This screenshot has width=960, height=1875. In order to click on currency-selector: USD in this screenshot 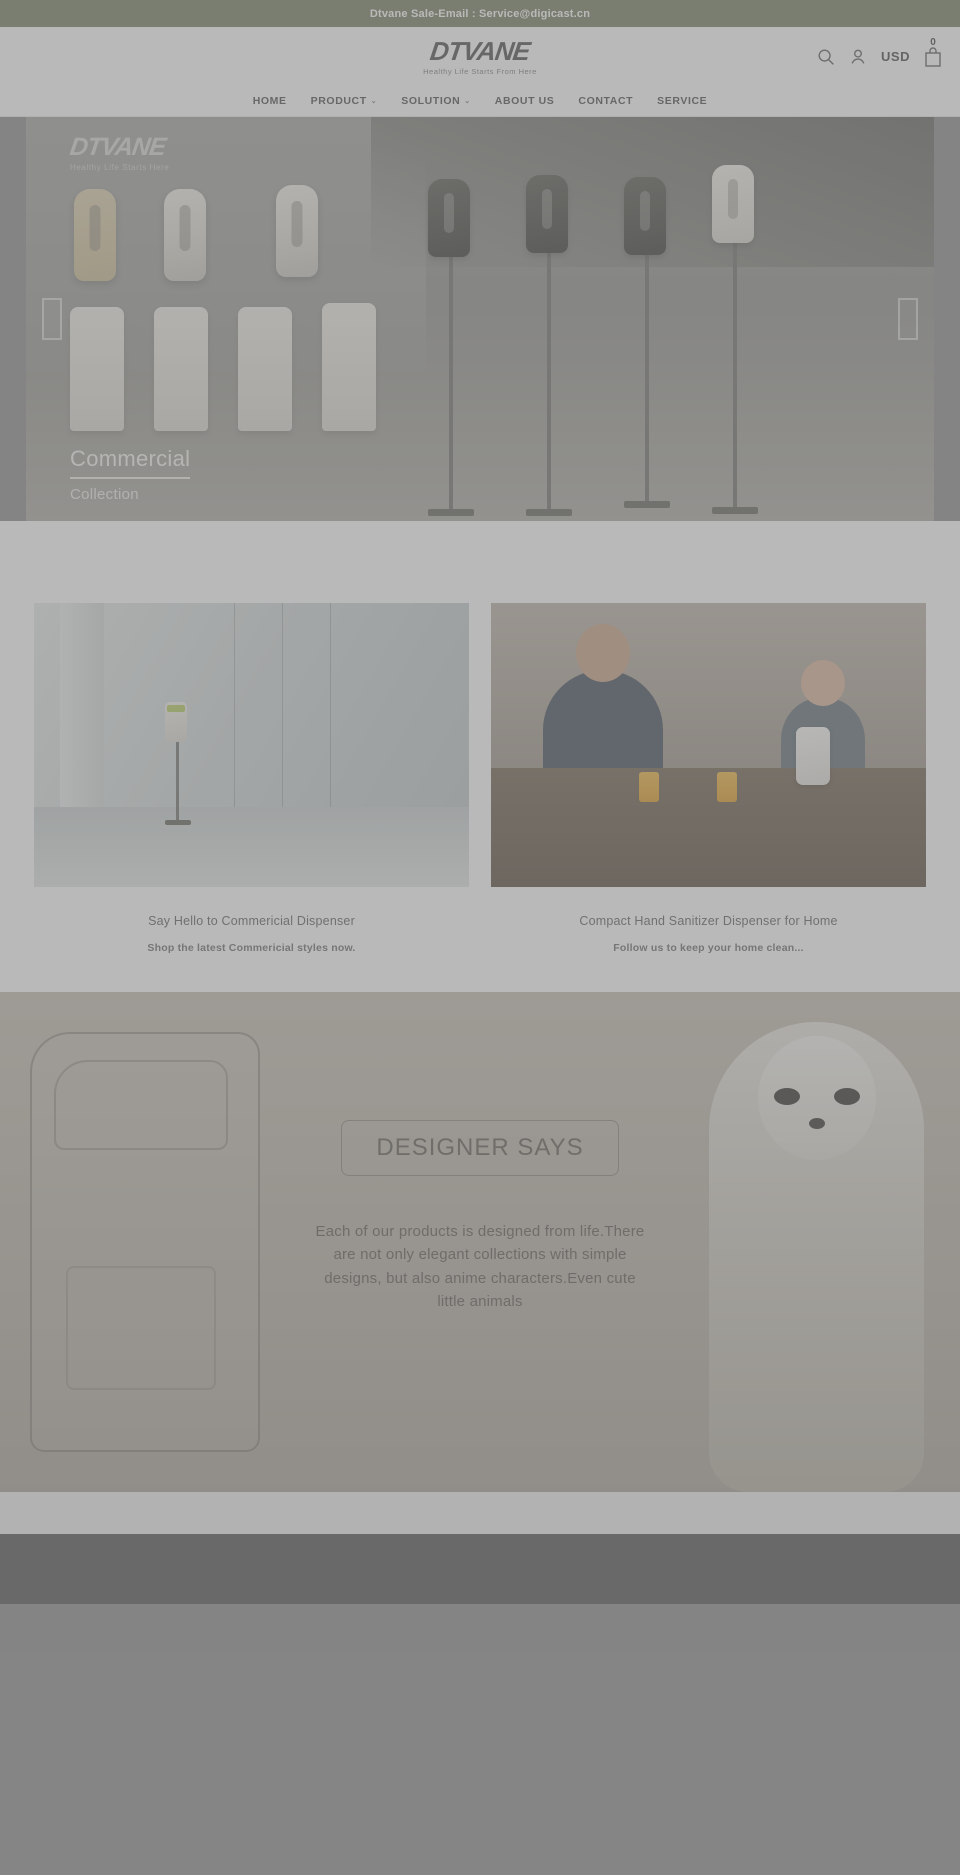, I will do `click(895, 56)`.